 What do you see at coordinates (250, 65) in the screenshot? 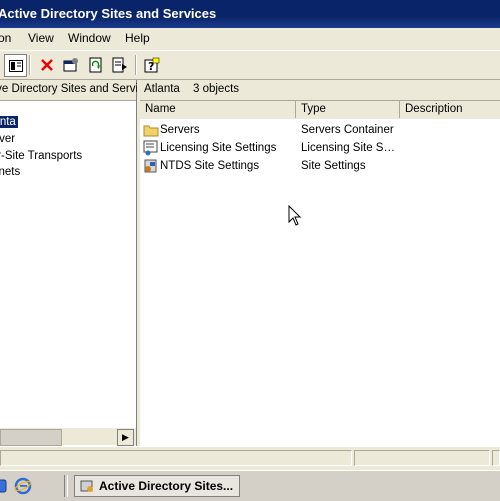
I see `toolbar: ?` at bounding box center [250, 65].